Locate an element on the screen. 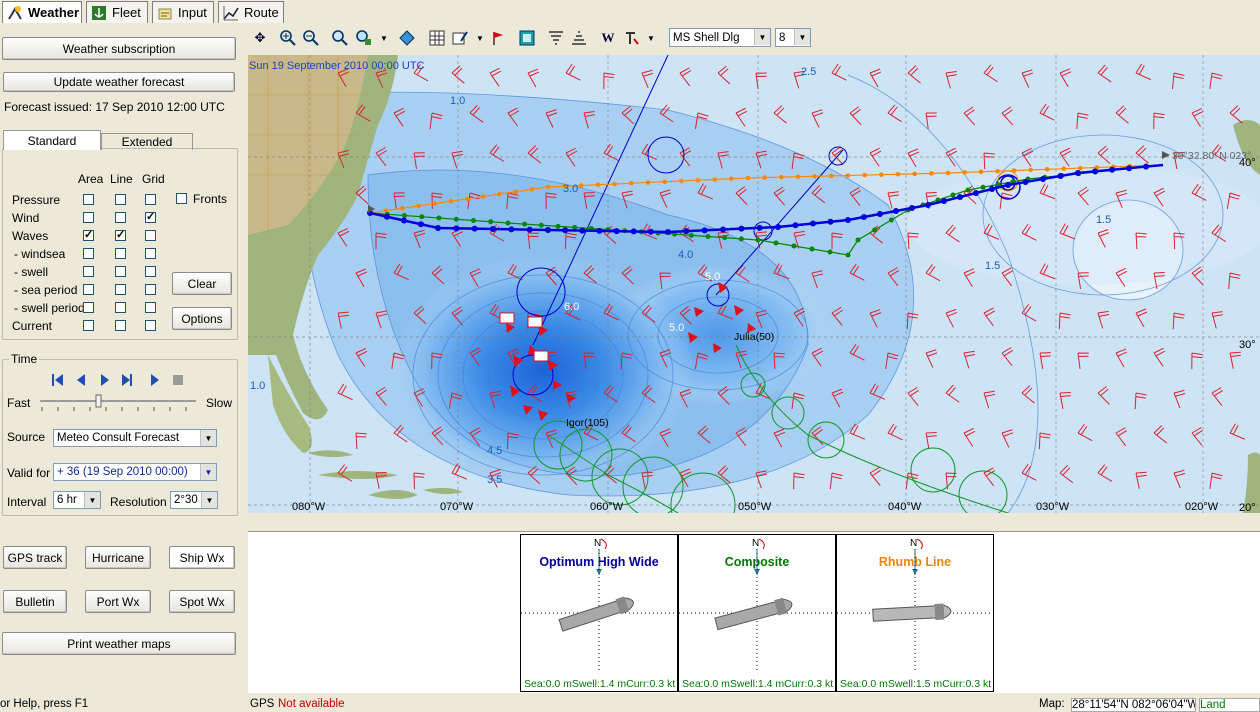 Image resolution: width=1260 pixels, height=712 pixels. current-grid-checkbox is located at coordinates (150, 325).